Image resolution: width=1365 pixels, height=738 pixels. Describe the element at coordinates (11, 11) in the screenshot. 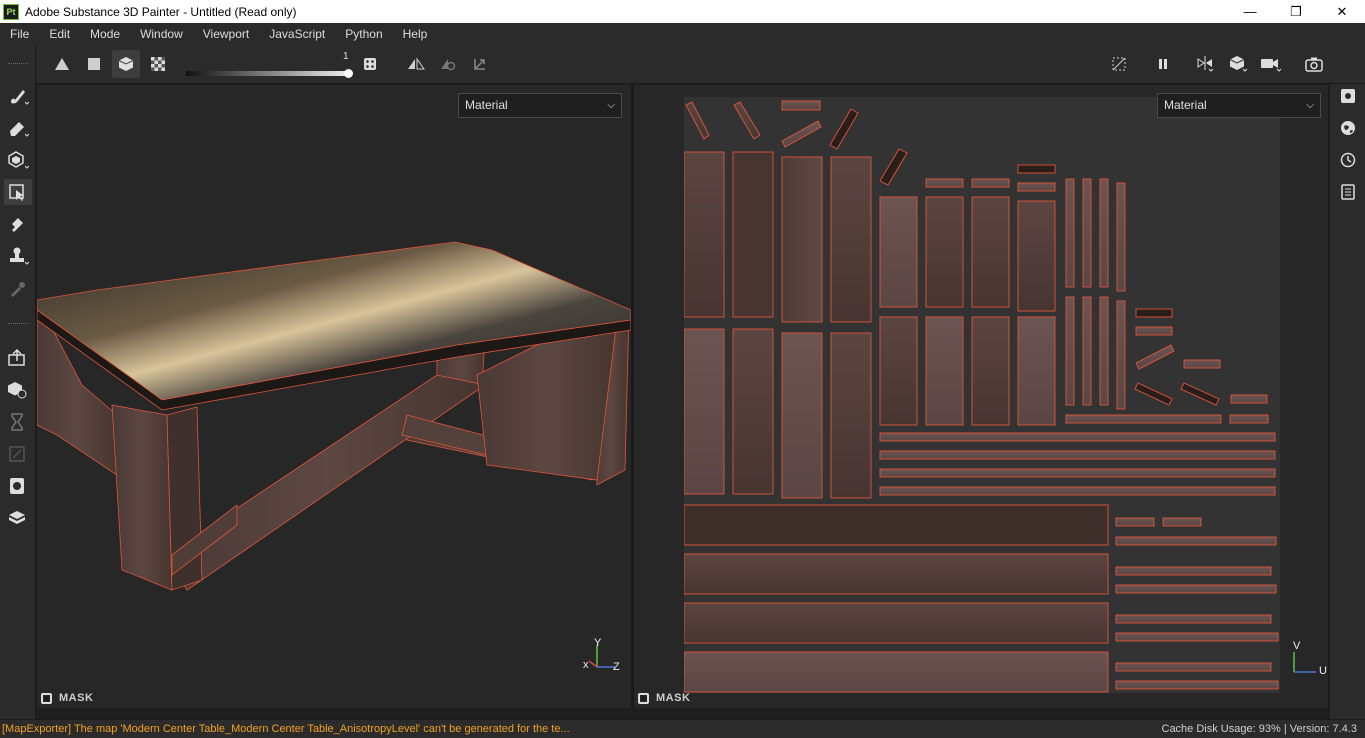

I see `app-logo-icon: Pt` at that location.